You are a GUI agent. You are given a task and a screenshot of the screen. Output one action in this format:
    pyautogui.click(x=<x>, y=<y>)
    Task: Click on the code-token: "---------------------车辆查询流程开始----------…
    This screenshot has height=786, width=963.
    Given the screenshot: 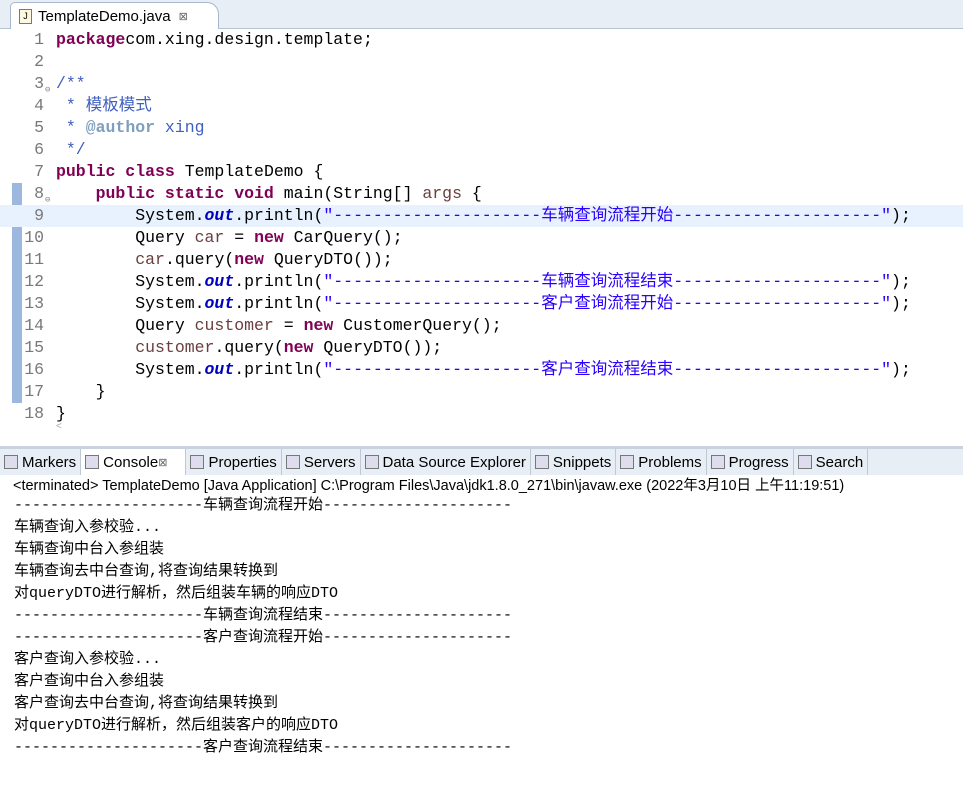 What is the action you would take?
    pyautogui.click(x=607, y=215)
    